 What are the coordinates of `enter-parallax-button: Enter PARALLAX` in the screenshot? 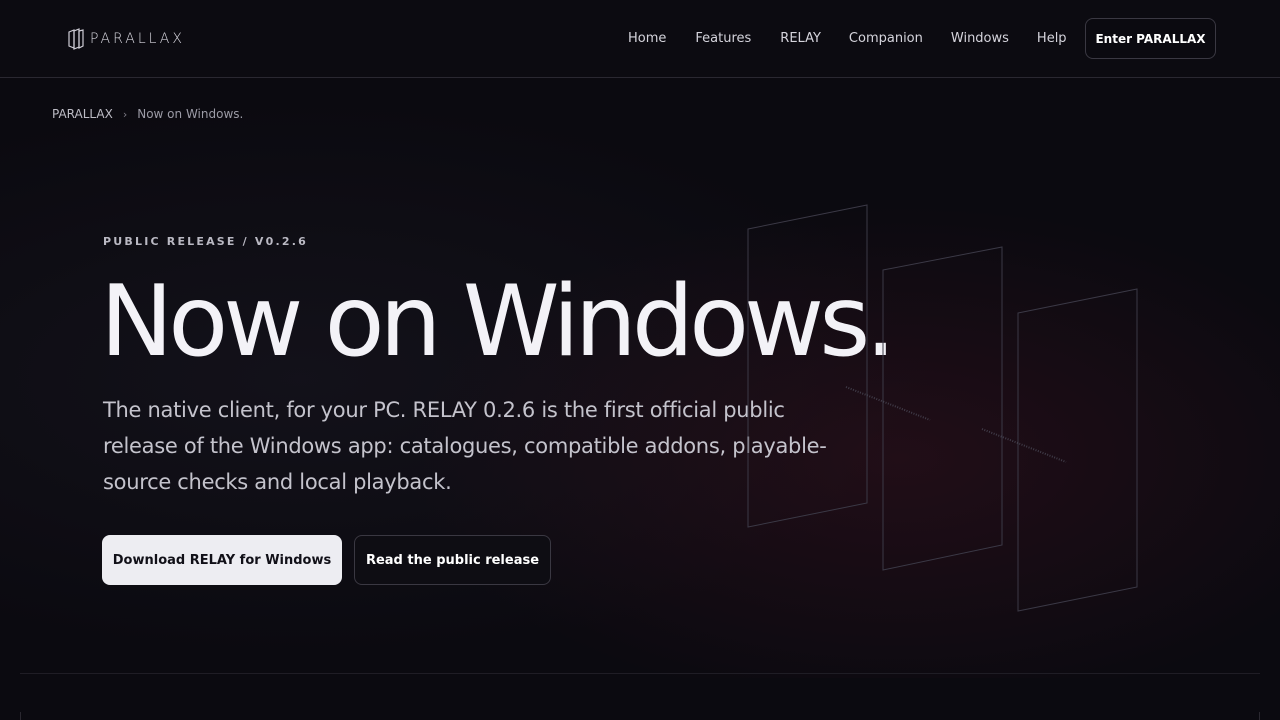 It's located at (1150, 38).